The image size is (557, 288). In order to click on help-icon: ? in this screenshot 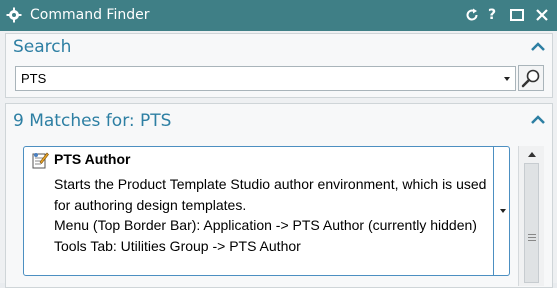, I will do `click(492, 15)`.